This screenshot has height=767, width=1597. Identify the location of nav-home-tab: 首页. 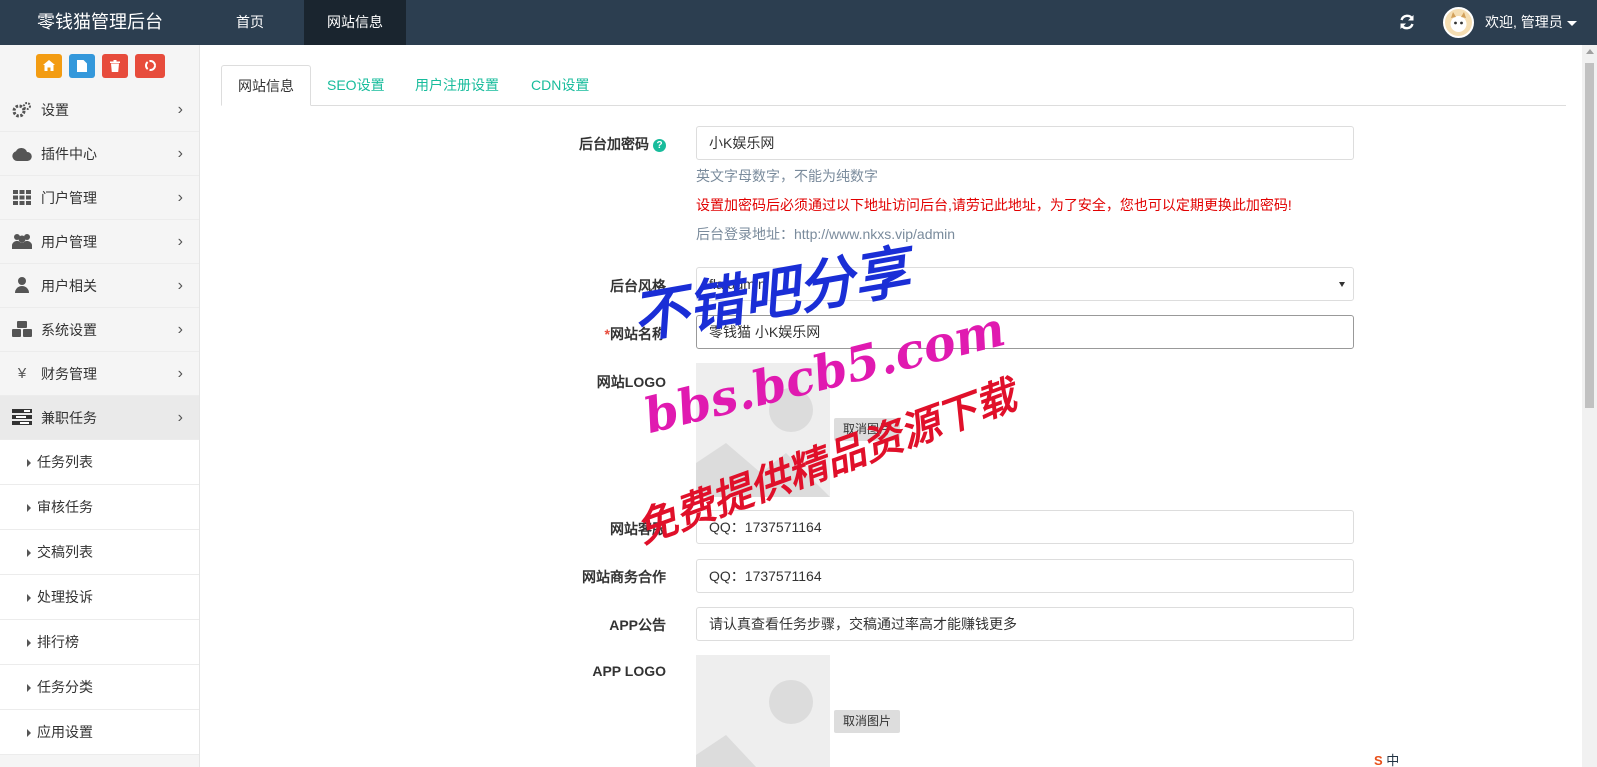
(250, 22).